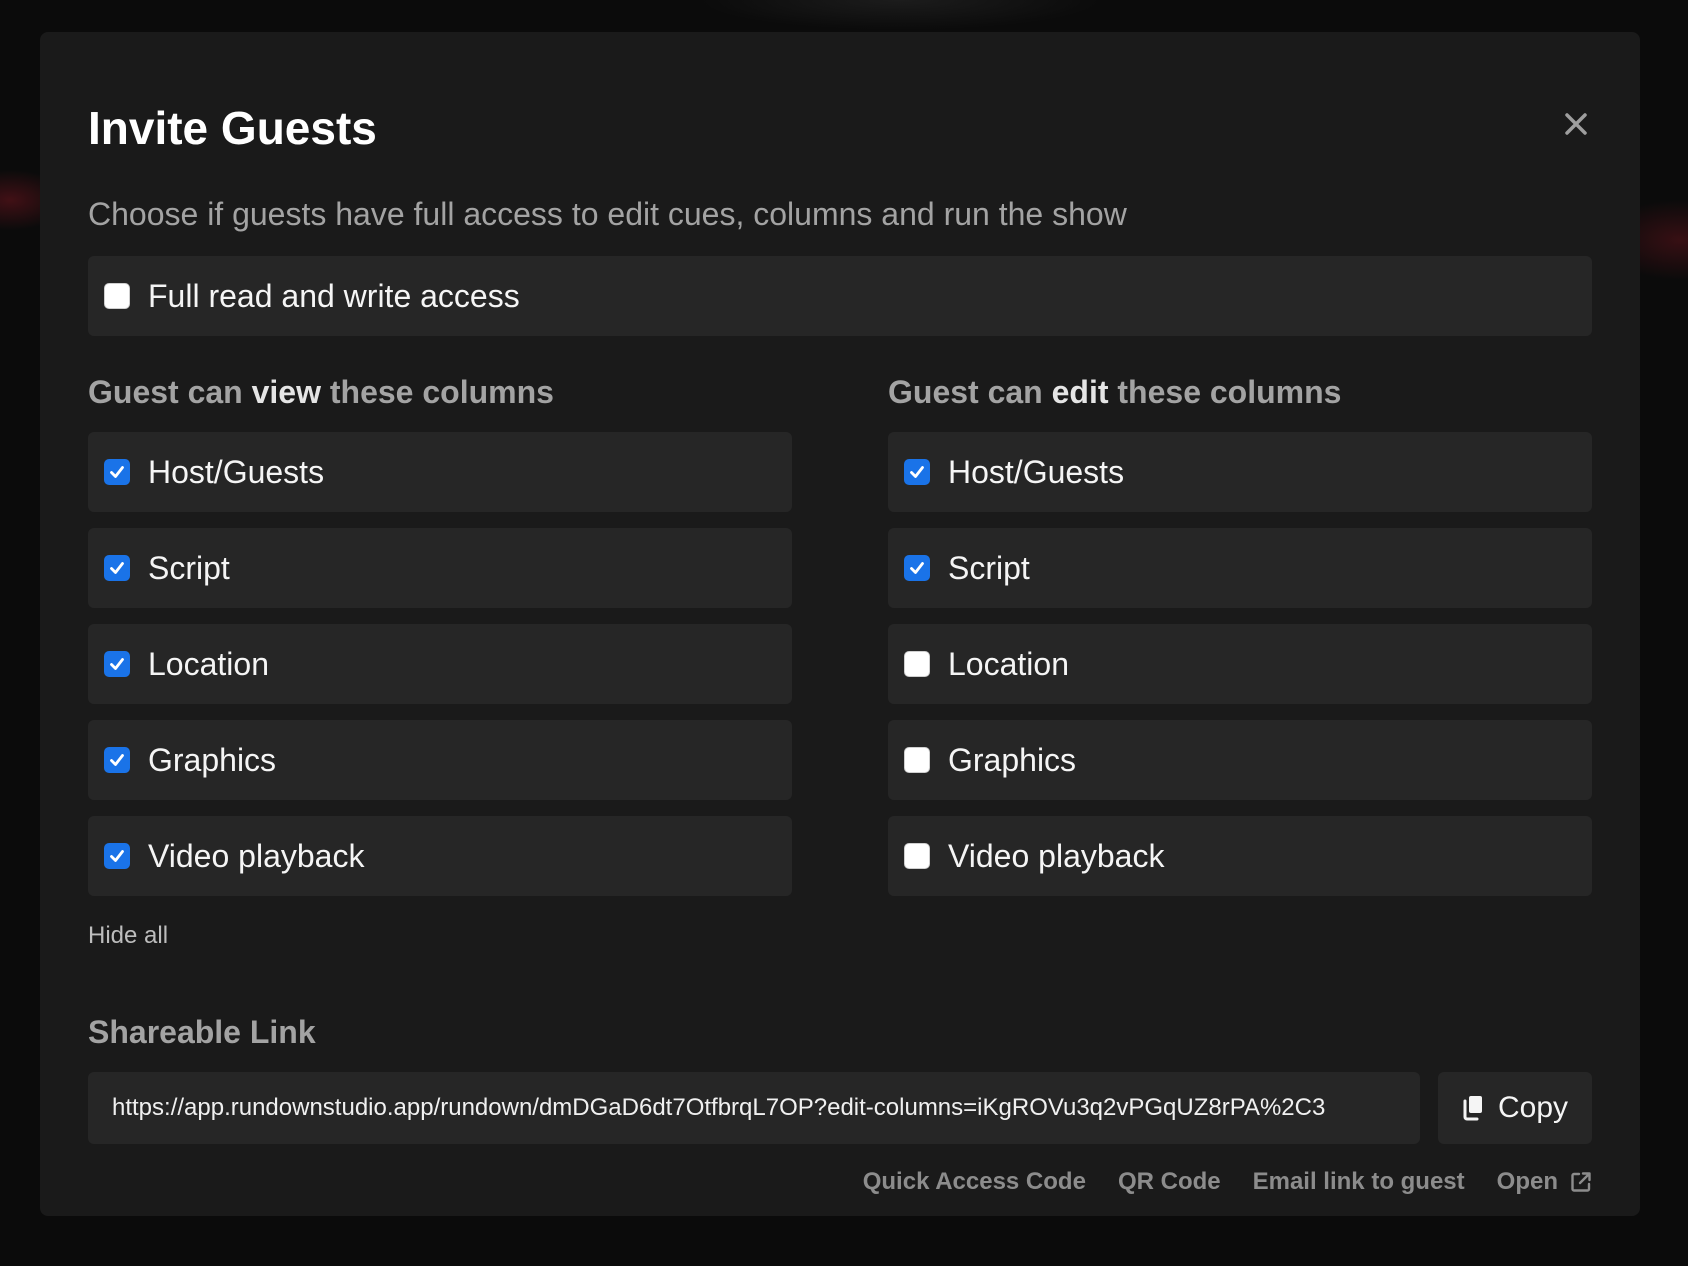 Image resolution: width=1688 pixels, height=1266 pixels. What do you see at coordinates (1012, 759) in the screenshot?
I see `edit-column-label: Graphics` at bounding box center [1012, 759].